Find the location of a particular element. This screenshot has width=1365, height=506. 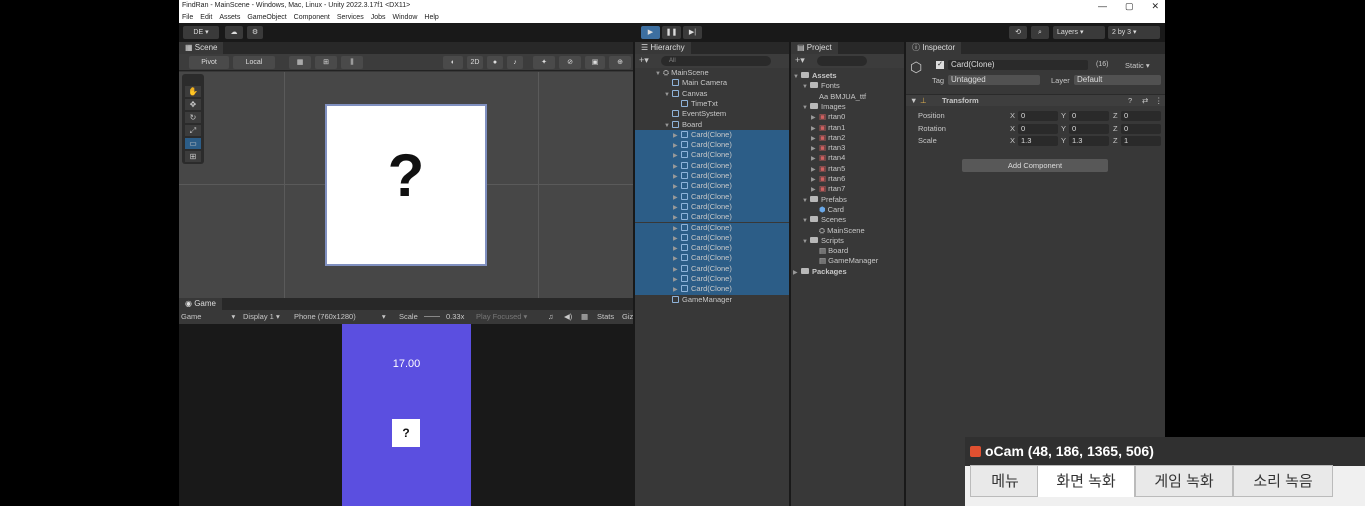

hierarchy-item: ▼ ⛭ MainScene is located at coordinates (712, 73).